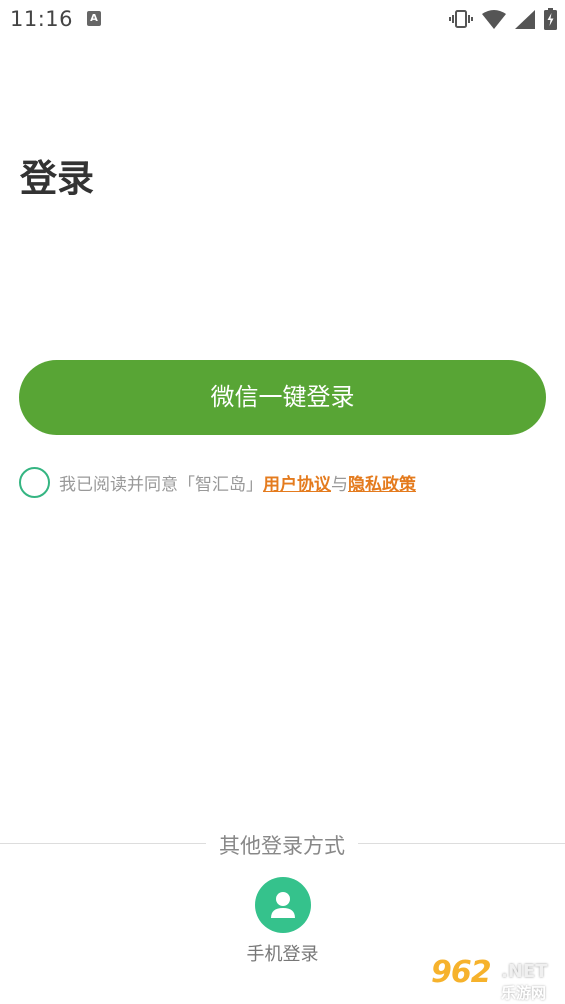 This screenshot has width=565, height=1004. I want to click on status-icons, so click(503, 19).